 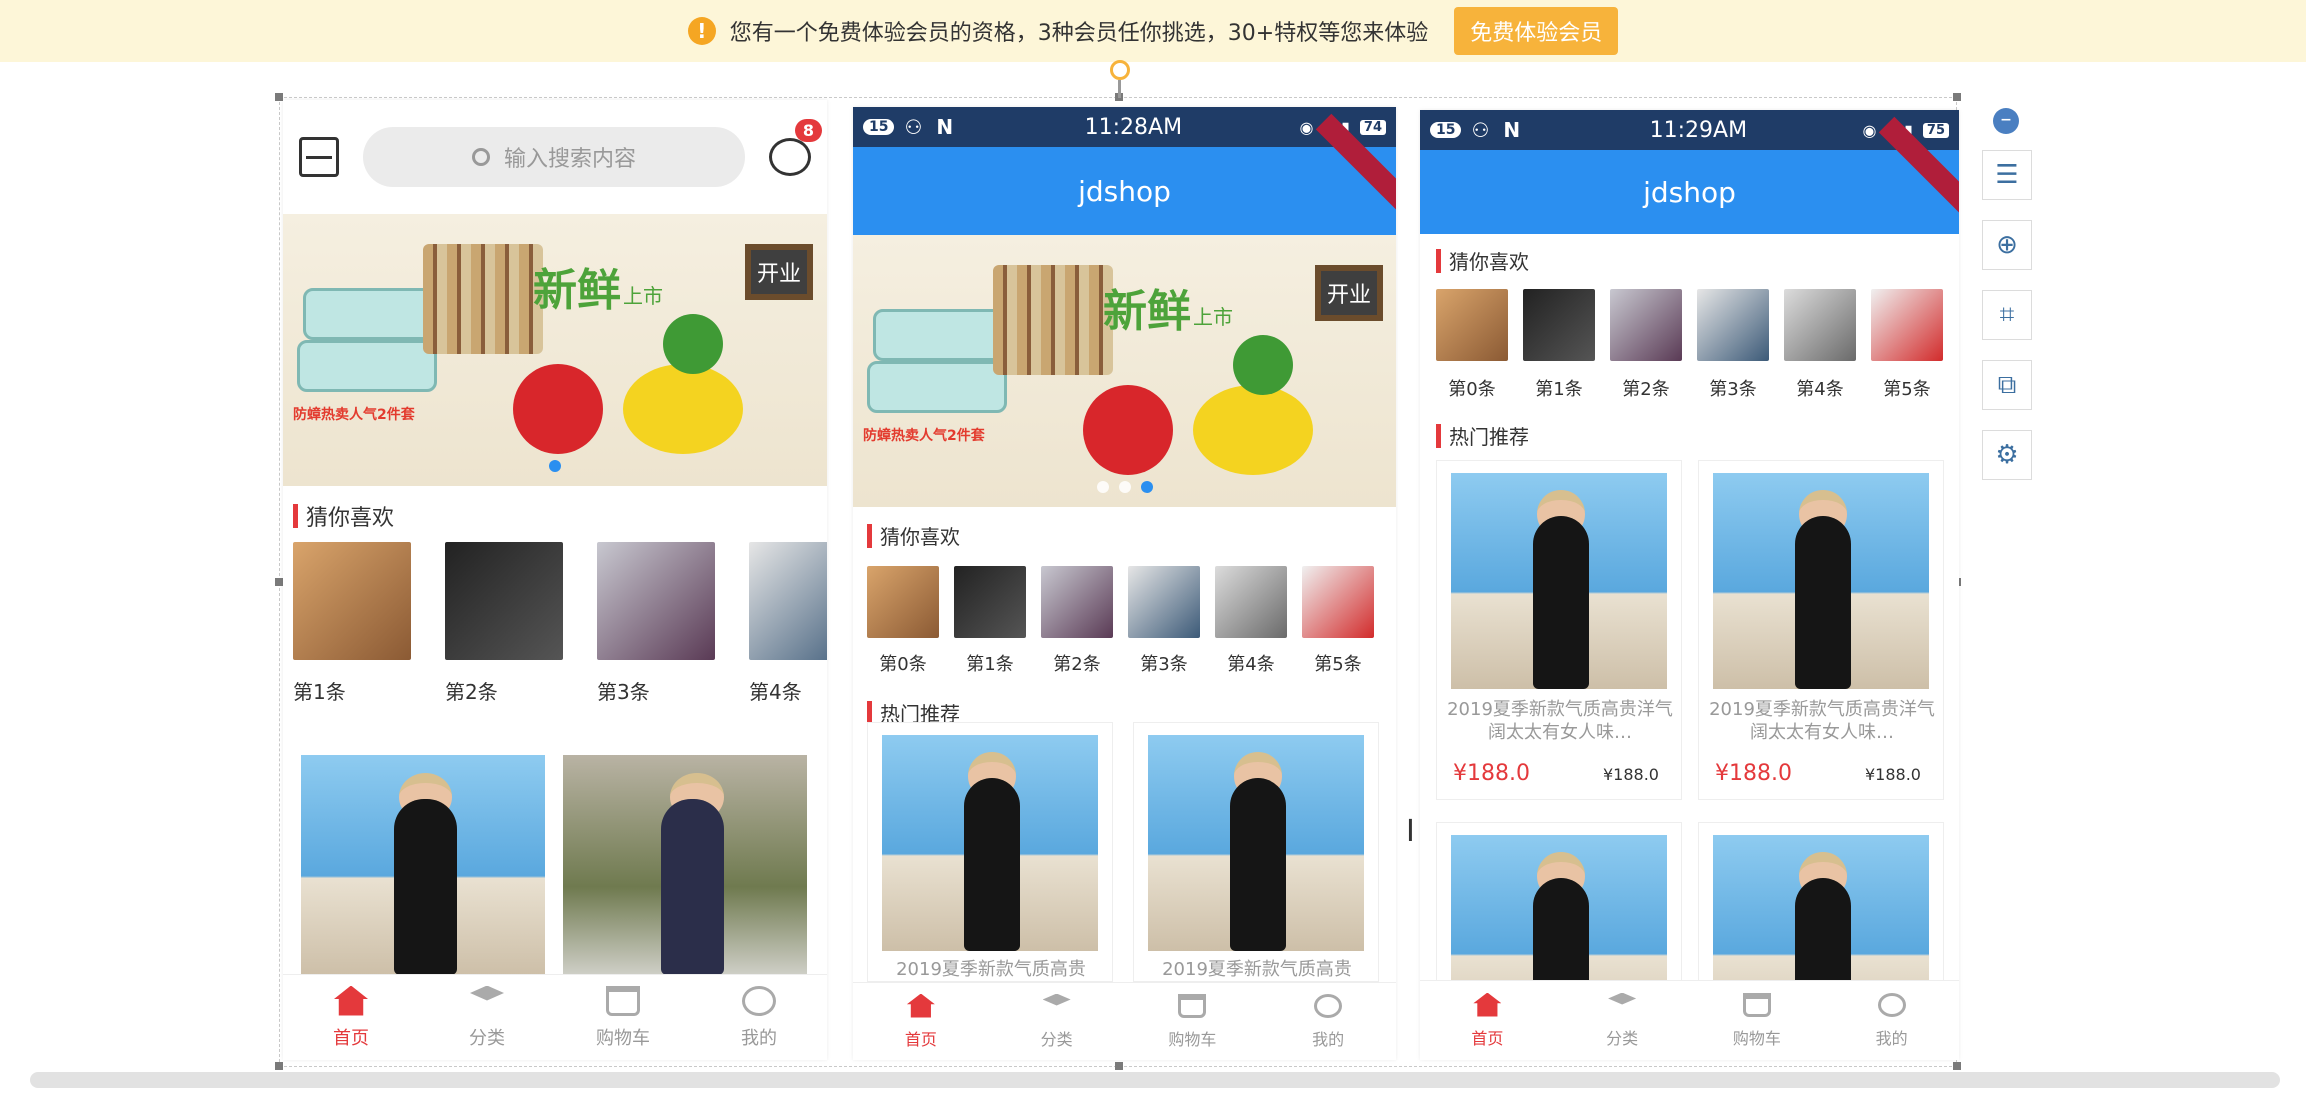 I want to click on message-icon: 8, so click(x=795, y=147).